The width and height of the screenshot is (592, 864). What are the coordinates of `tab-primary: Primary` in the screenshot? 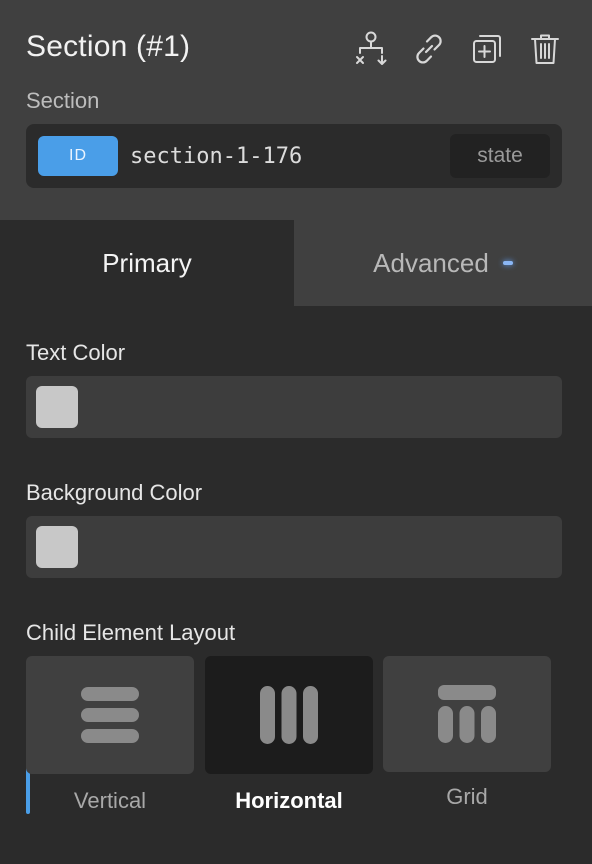 It's located at (147, 263).